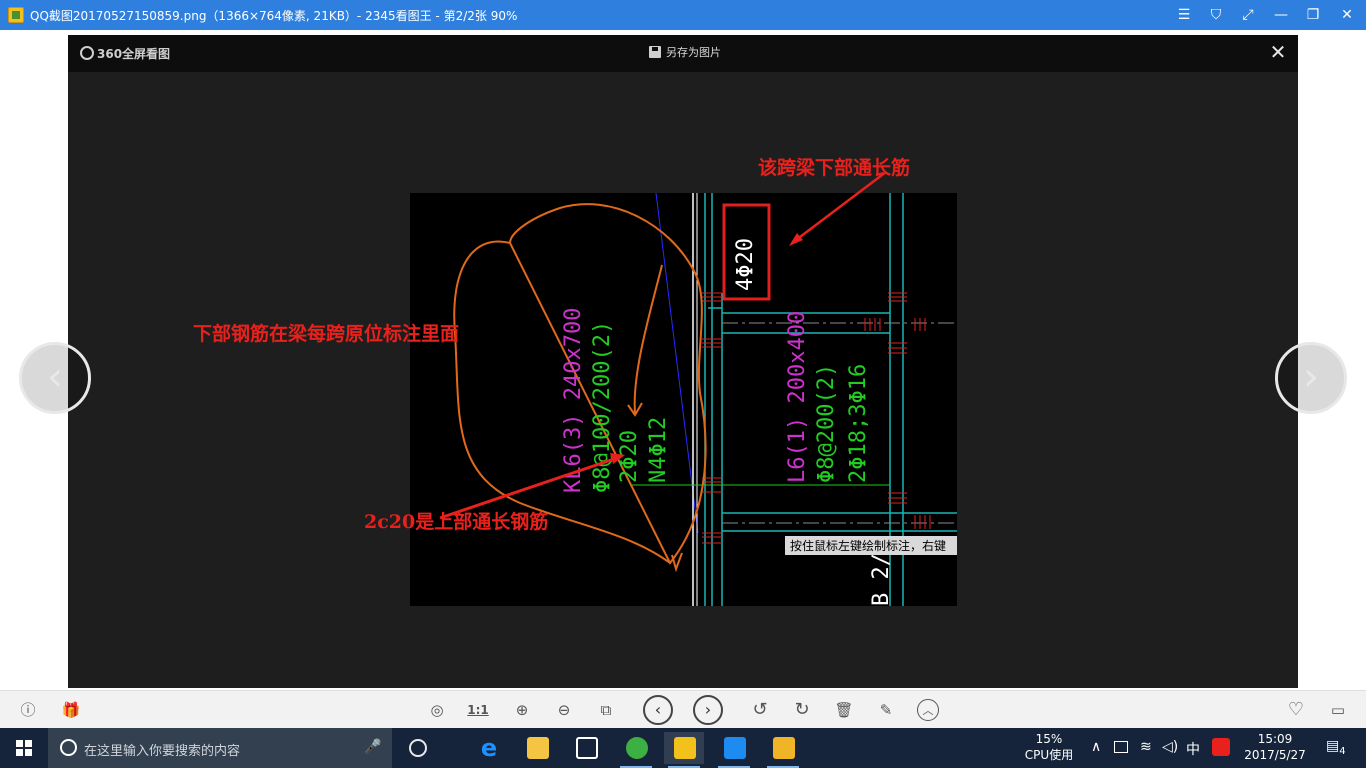  Describe the element at coordinates (658, 710) in the screenshot. I see `prev-image-button: ‹` at that location.